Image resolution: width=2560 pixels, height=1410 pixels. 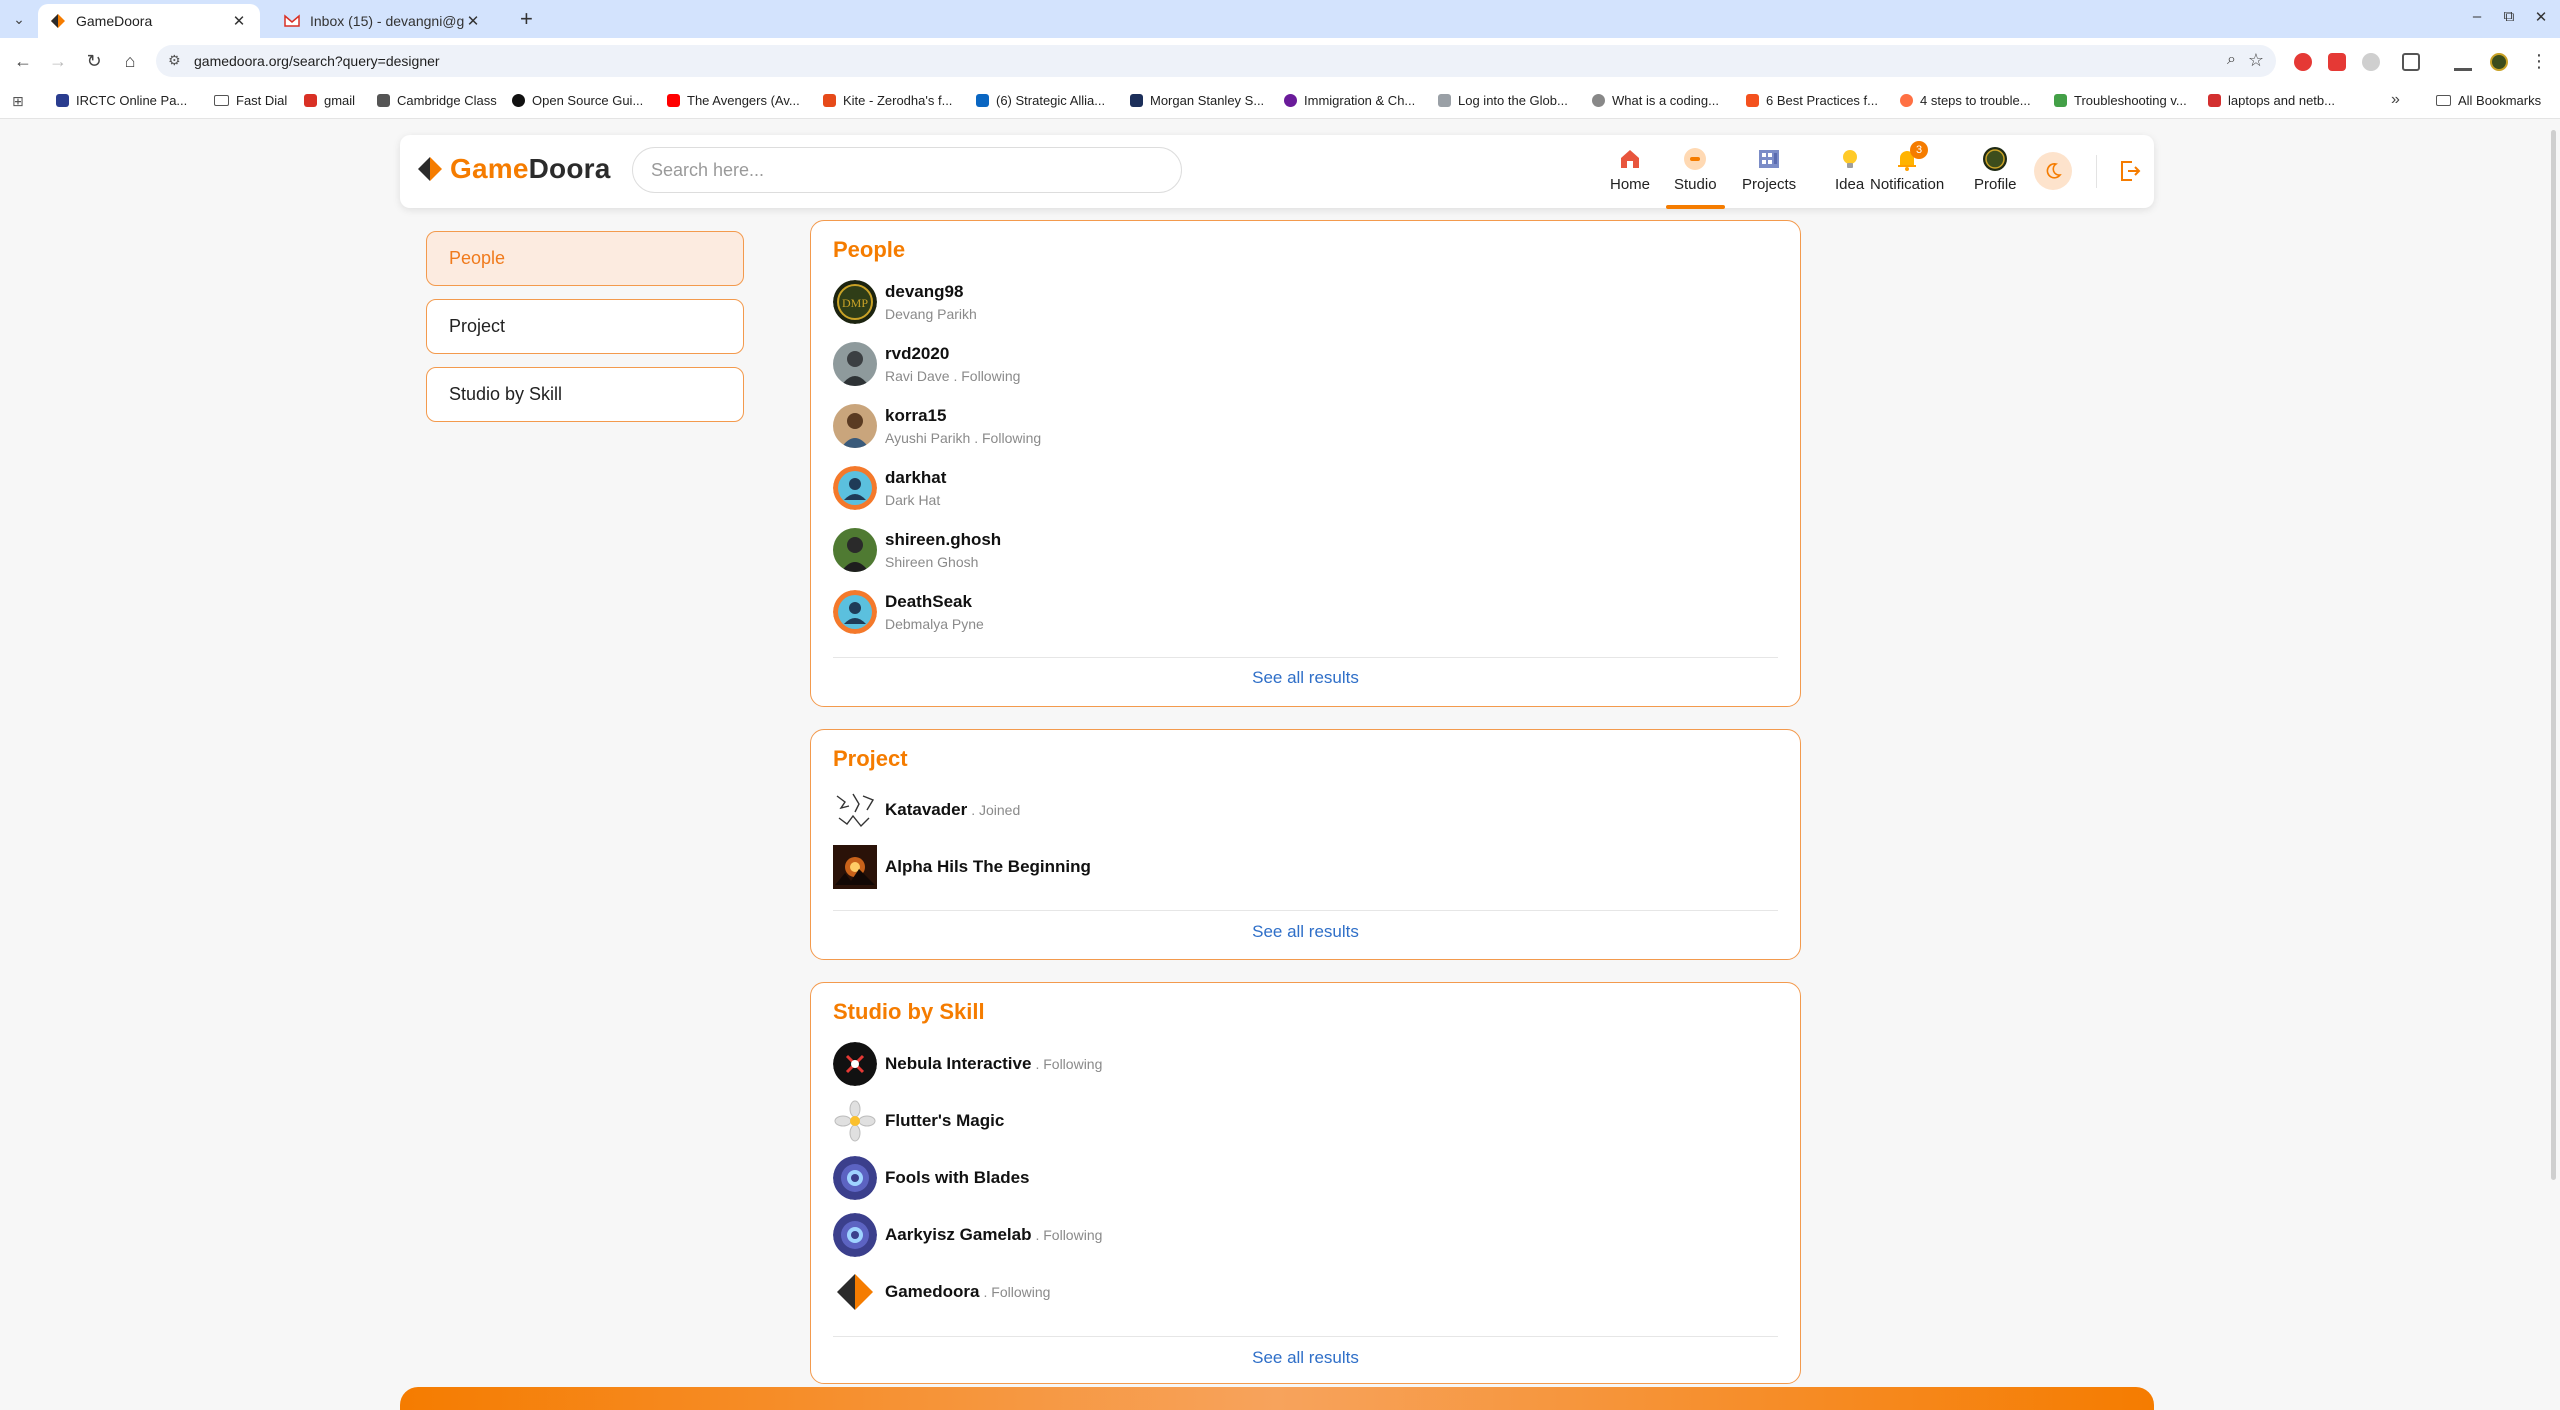 I want to click on studio-row: Fools with Blades, so click(x=931, y=1178).